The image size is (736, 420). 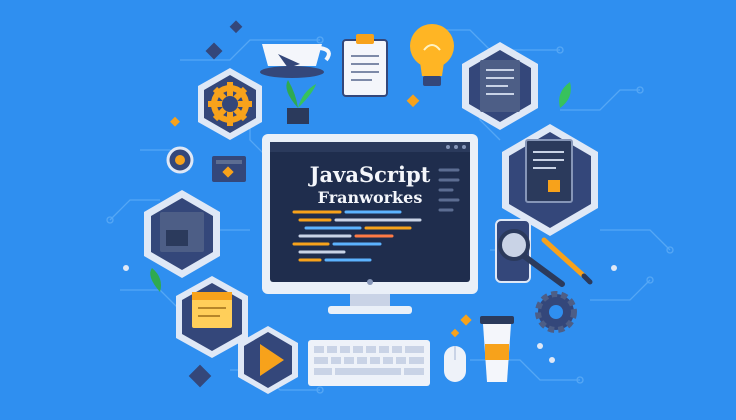 I want to click on gear-hexagon, so click(x=230, y=104).